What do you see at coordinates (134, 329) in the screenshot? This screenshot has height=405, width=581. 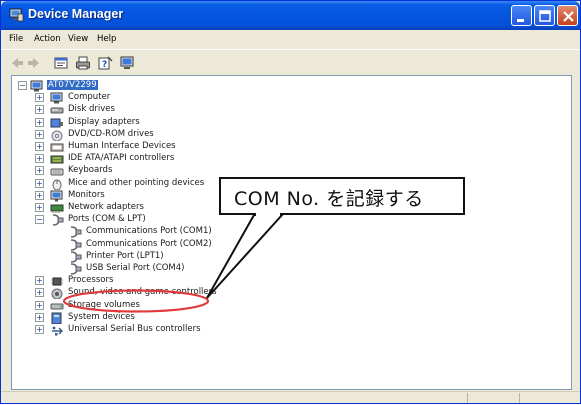 I see `device-label: Universal Serial Bus controllers` at bounding box center [134, 329].